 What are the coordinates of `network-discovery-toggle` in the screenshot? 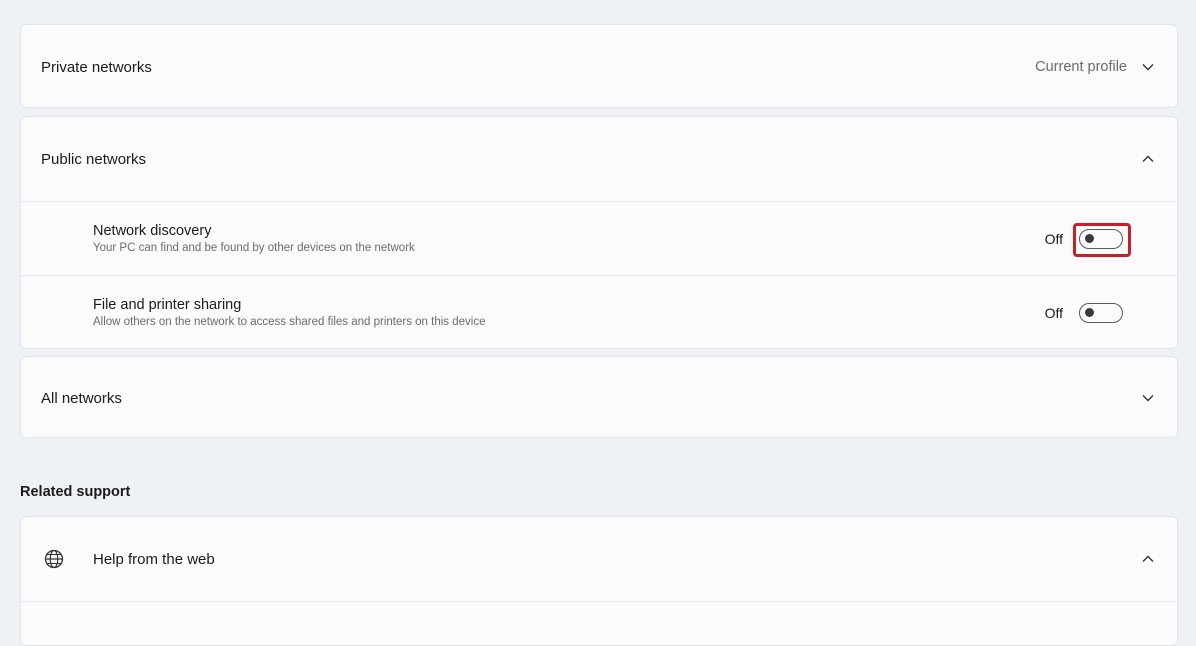 It's located at (1102, 239).